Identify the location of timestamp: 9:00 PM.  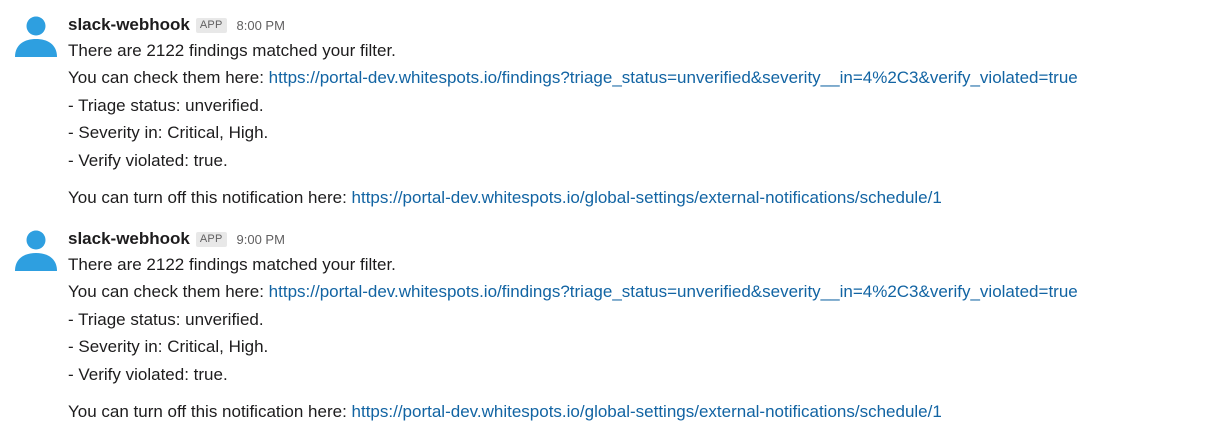
(261, 239).